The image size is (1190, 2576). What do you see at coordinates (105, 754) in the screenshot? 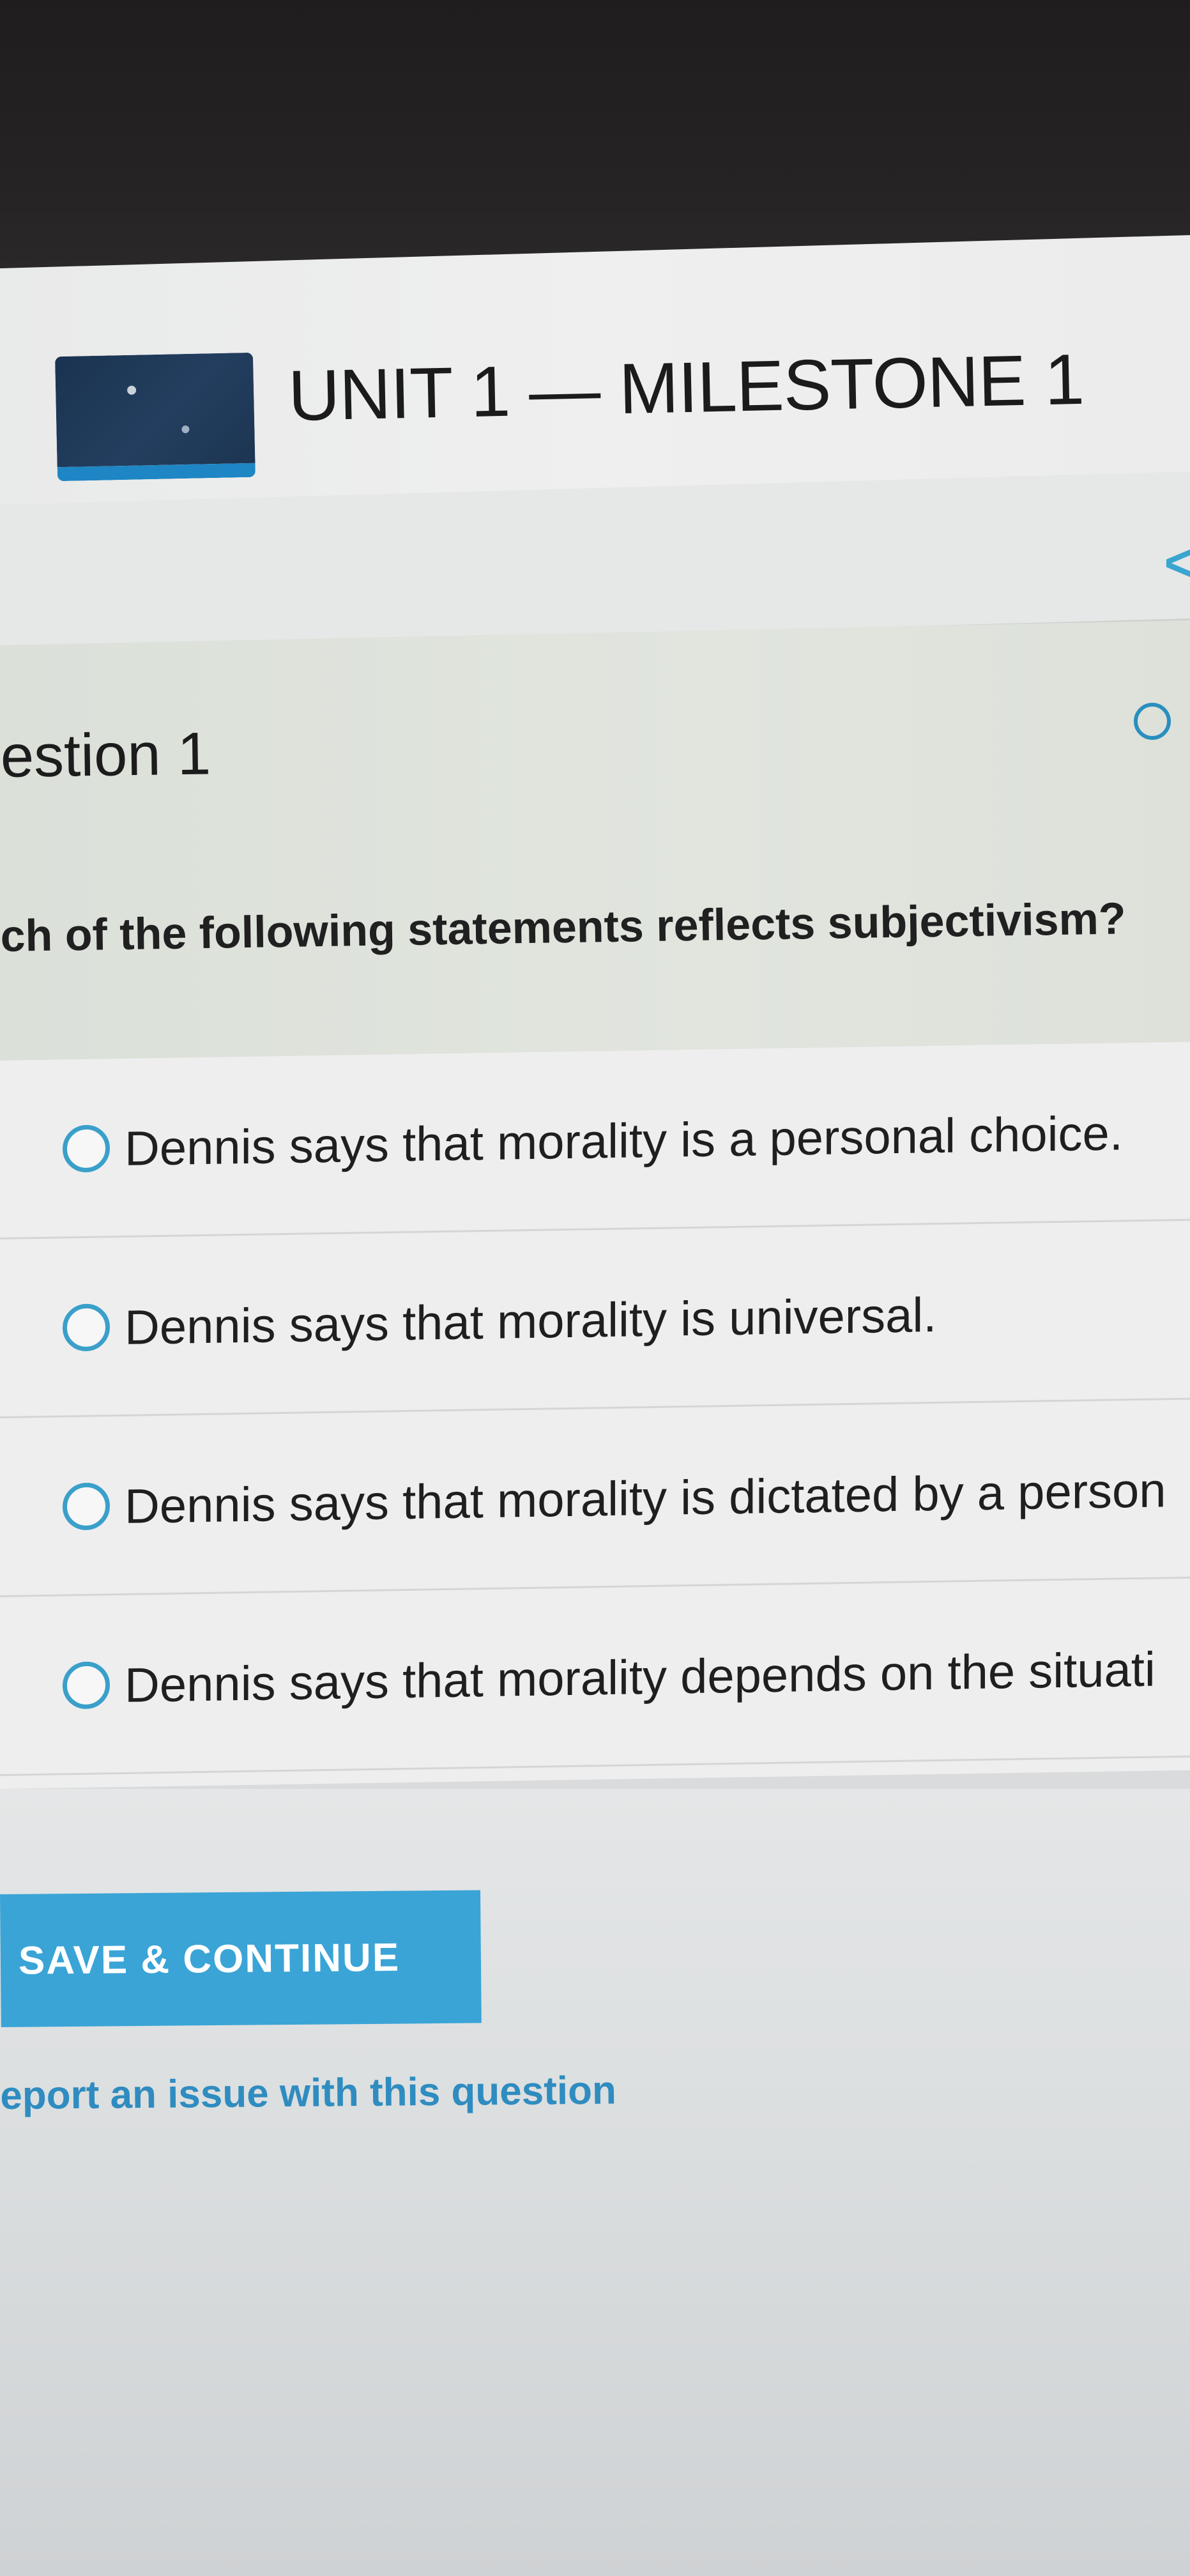
I see `question-heading: estion 1` at bounding box center [105, 754].